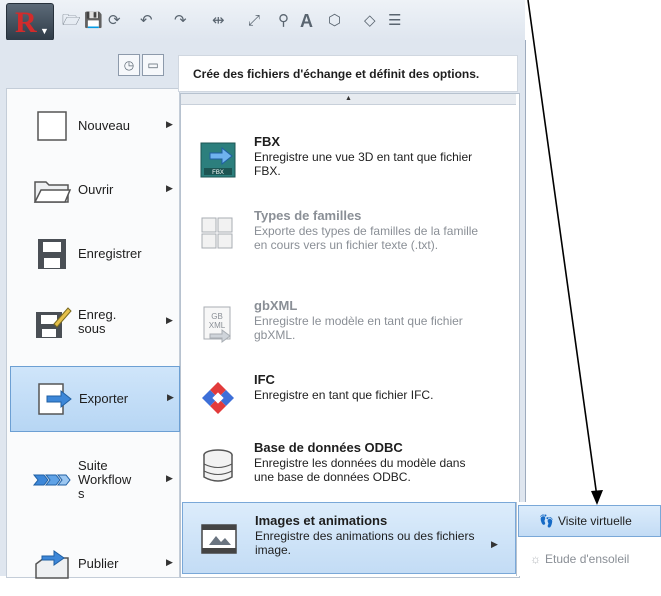  Describe the element at coordinates (565, 252) in the screenshot. I see `annotation-arrow` at that location.